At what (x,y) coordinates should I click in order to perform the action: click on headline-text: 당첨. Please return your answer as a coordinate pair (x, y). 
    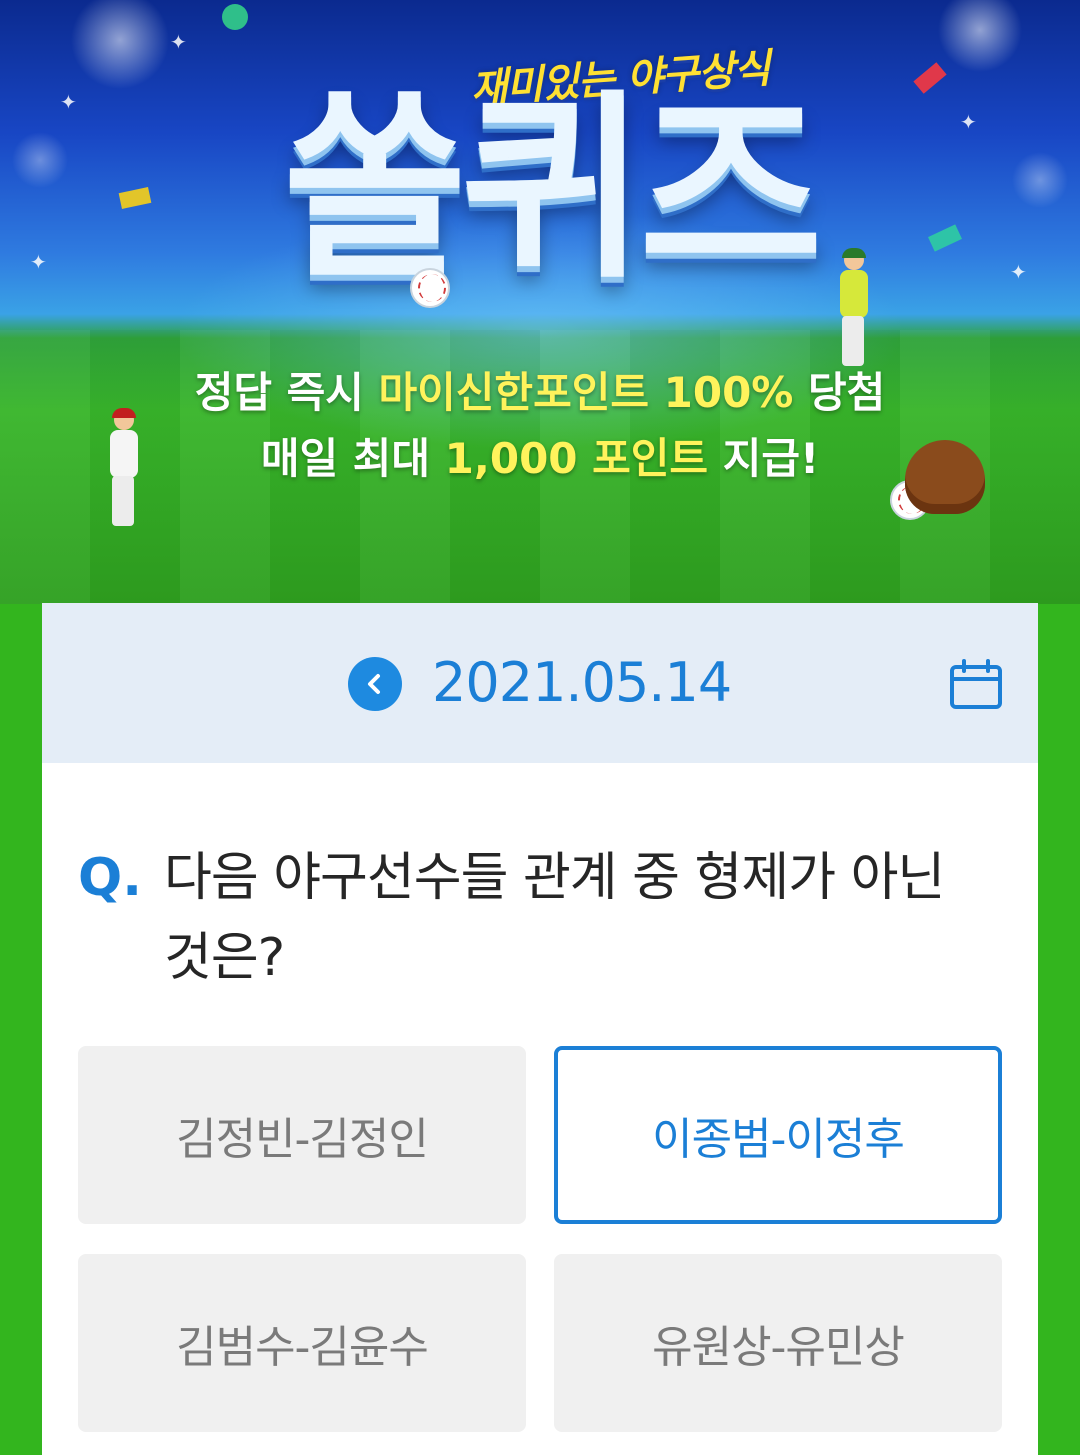
    Looking at the image, I should click on (839, 392).